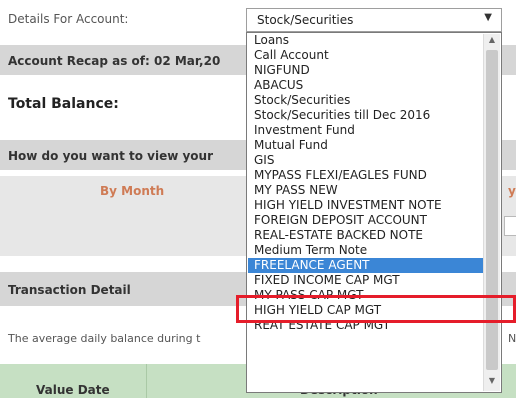  I want to click on dropdown-option: Medium Term Note, so click(365, 250).